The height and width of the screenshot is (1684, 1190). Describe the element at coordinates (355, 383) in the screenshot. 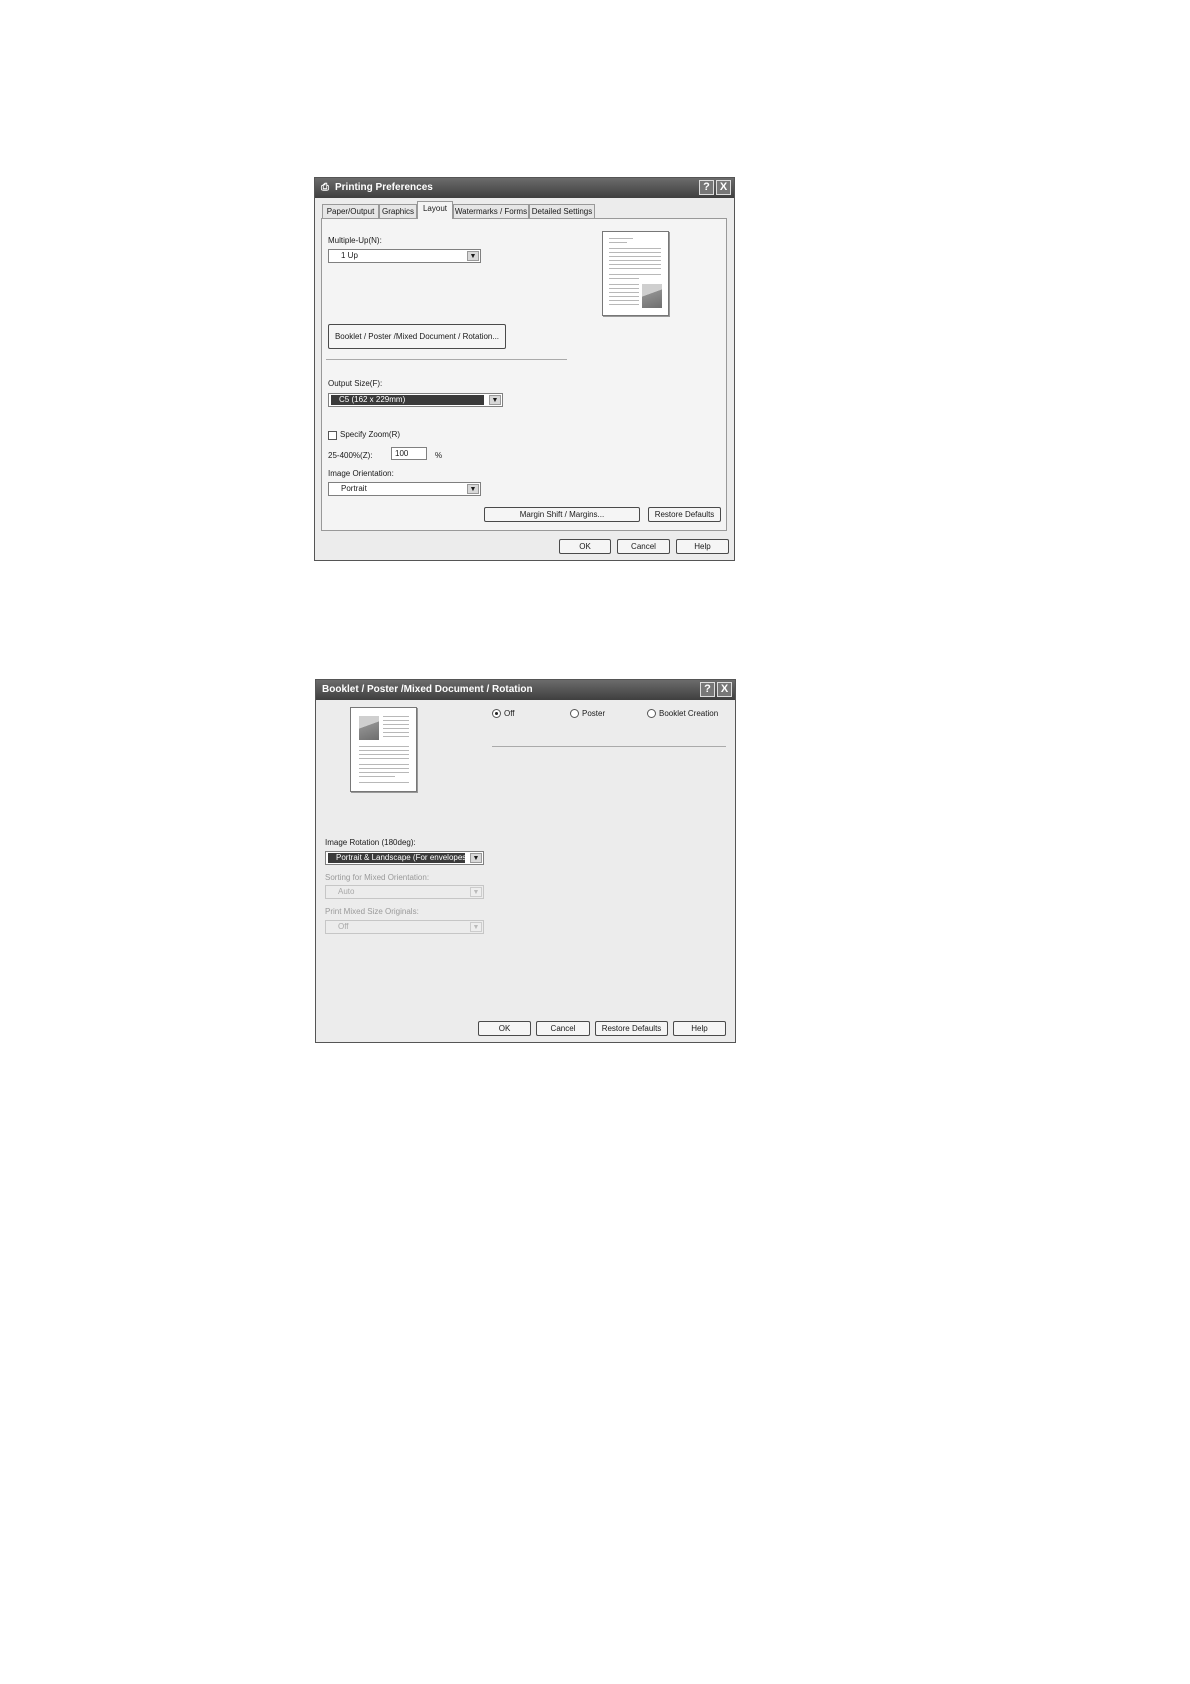

I see `output-size-label: Output Size(F):` at that location.